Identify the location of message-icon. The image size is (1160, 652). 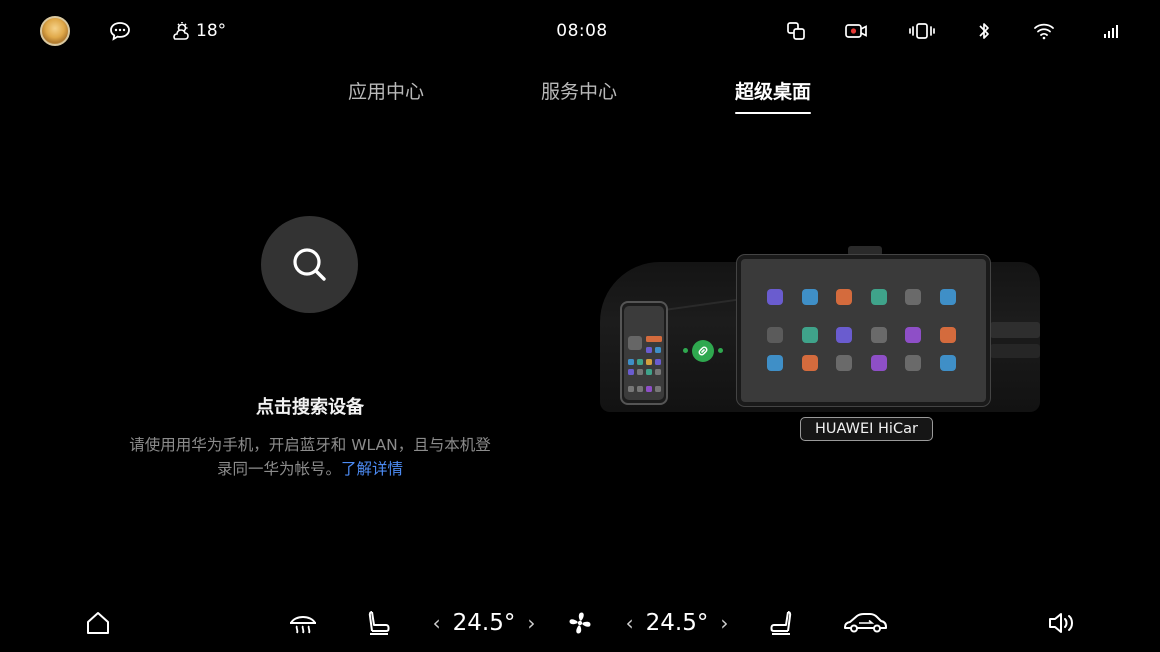
(120, 31).